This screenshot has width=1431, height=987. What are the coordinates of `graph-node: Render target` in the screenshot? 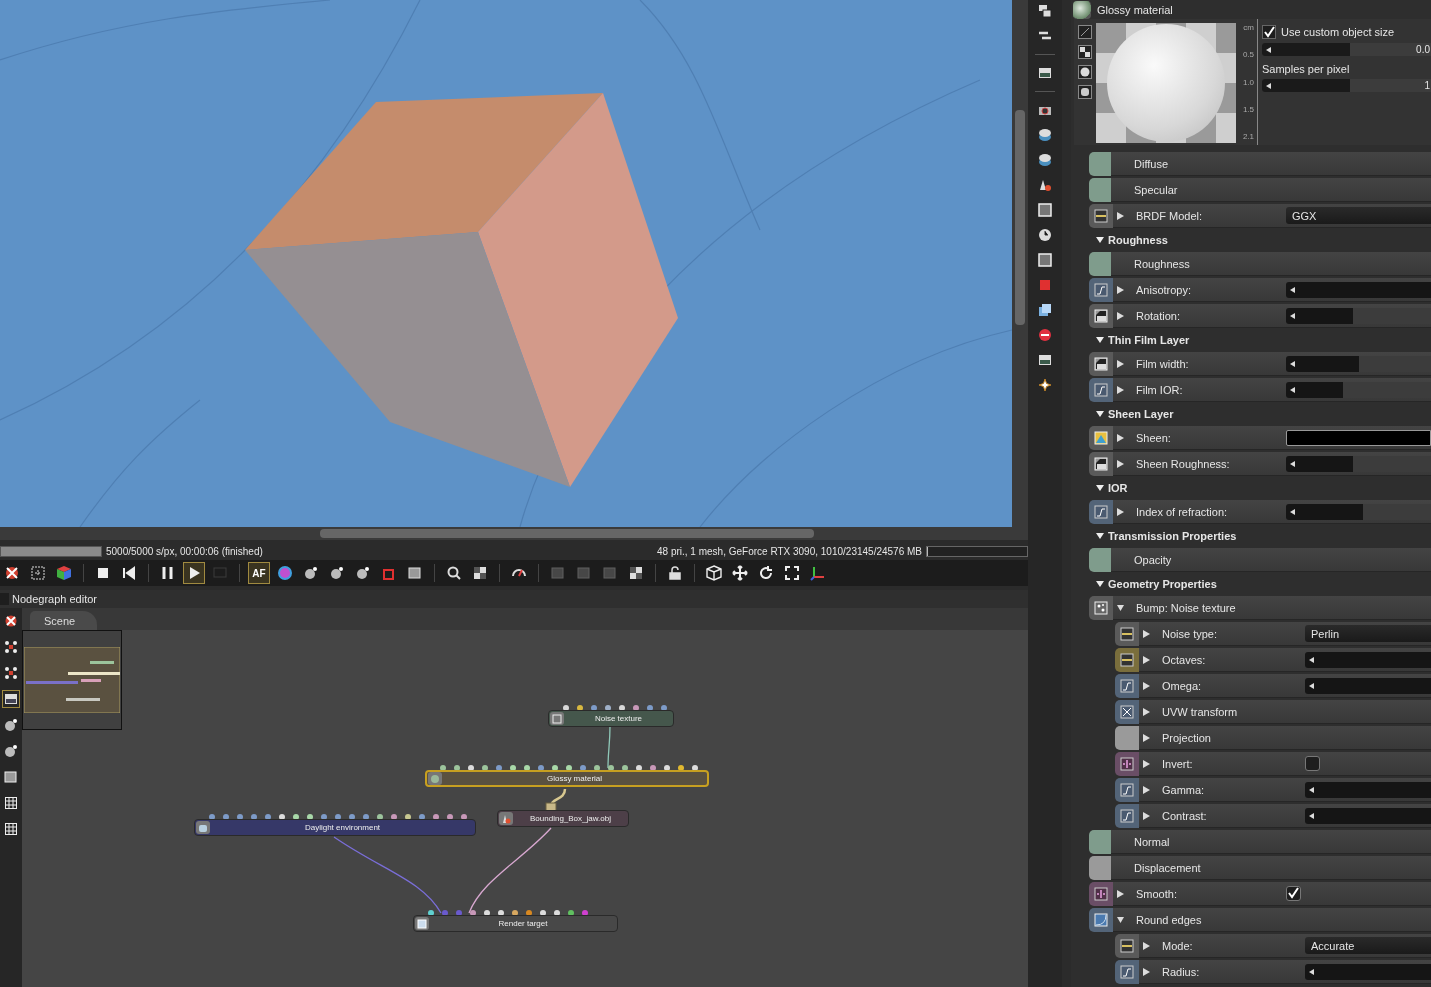 It's located at (515, 923).